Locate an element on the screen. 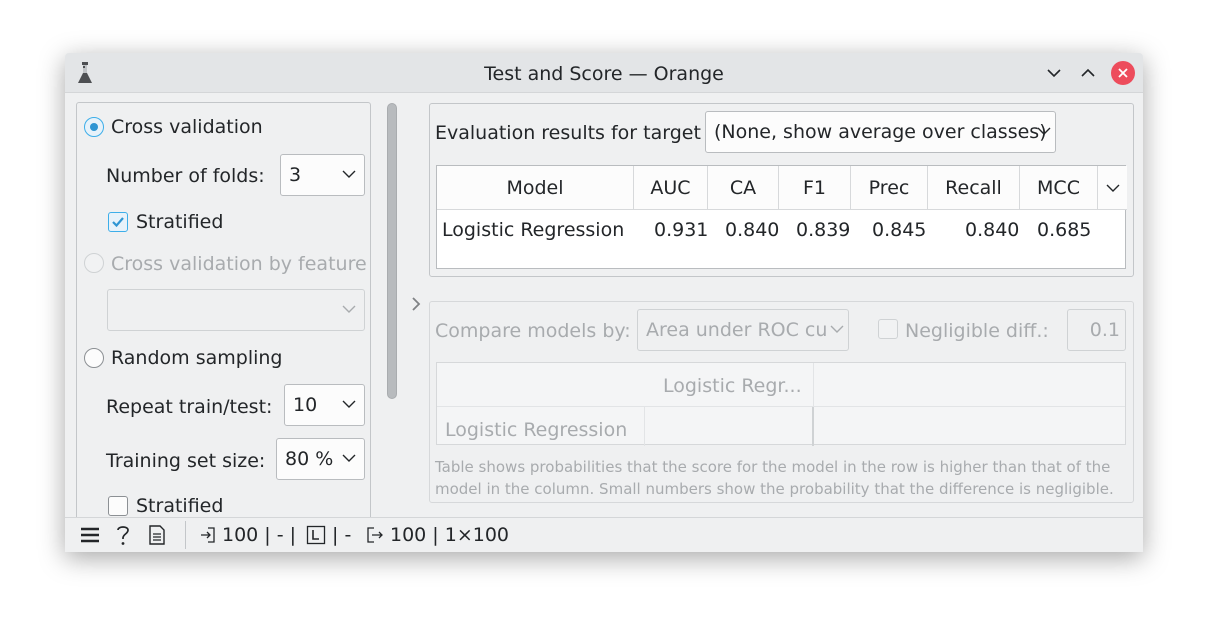 Image resolution: width=1208 pixels, height=630 pixels. column-header-f1: F1 is located at coordinates (815, 188).